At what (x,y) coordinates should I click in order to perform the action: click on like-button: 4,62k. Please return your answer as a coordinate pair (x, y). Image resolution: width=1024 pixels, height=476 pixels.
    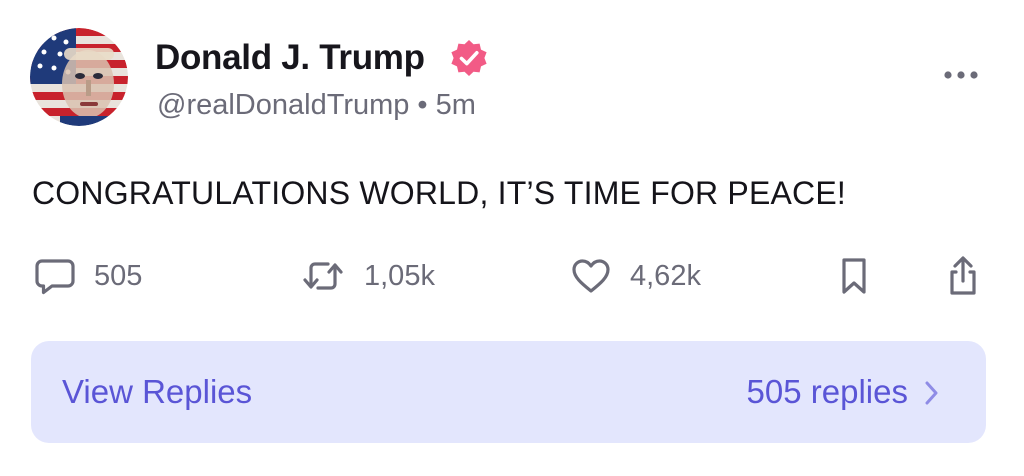
    Looking at the image, I should click on (635, 276).